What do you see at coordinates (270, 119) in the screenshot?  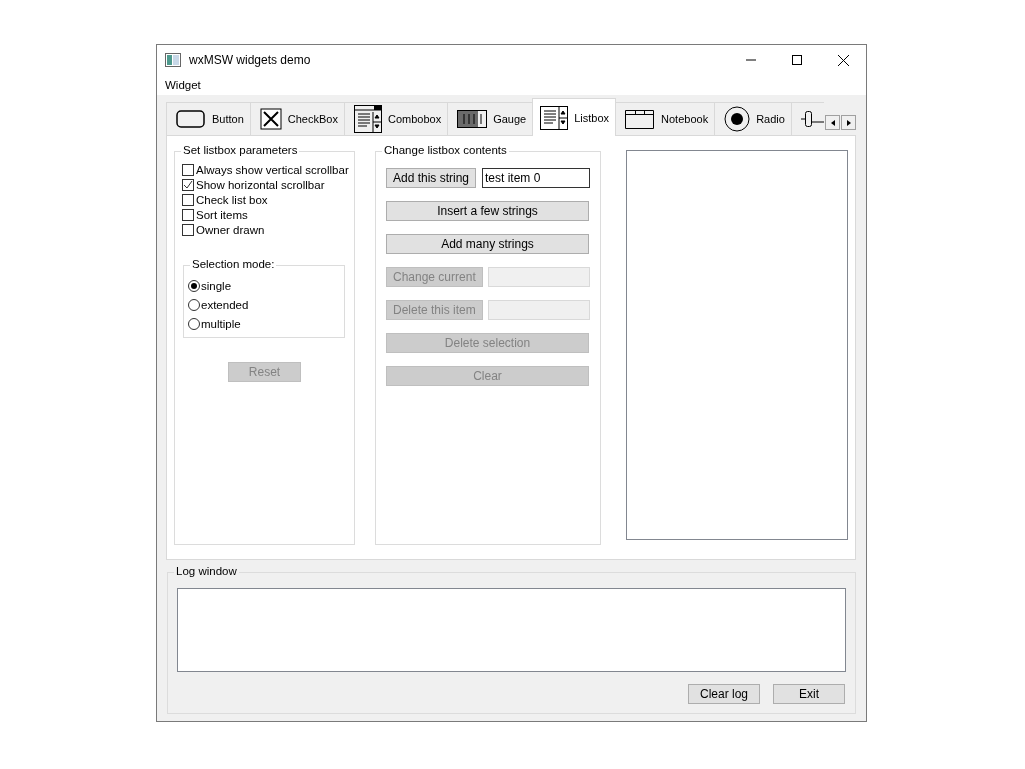 I see `checkbox-icon` at bounding box center [270, 119].